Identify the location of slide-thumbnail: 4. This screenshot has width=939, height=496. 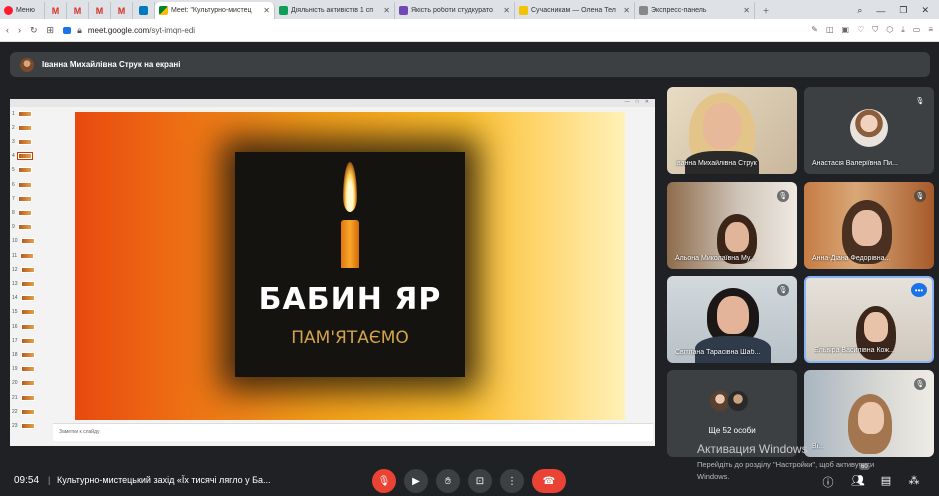
(30, 156).